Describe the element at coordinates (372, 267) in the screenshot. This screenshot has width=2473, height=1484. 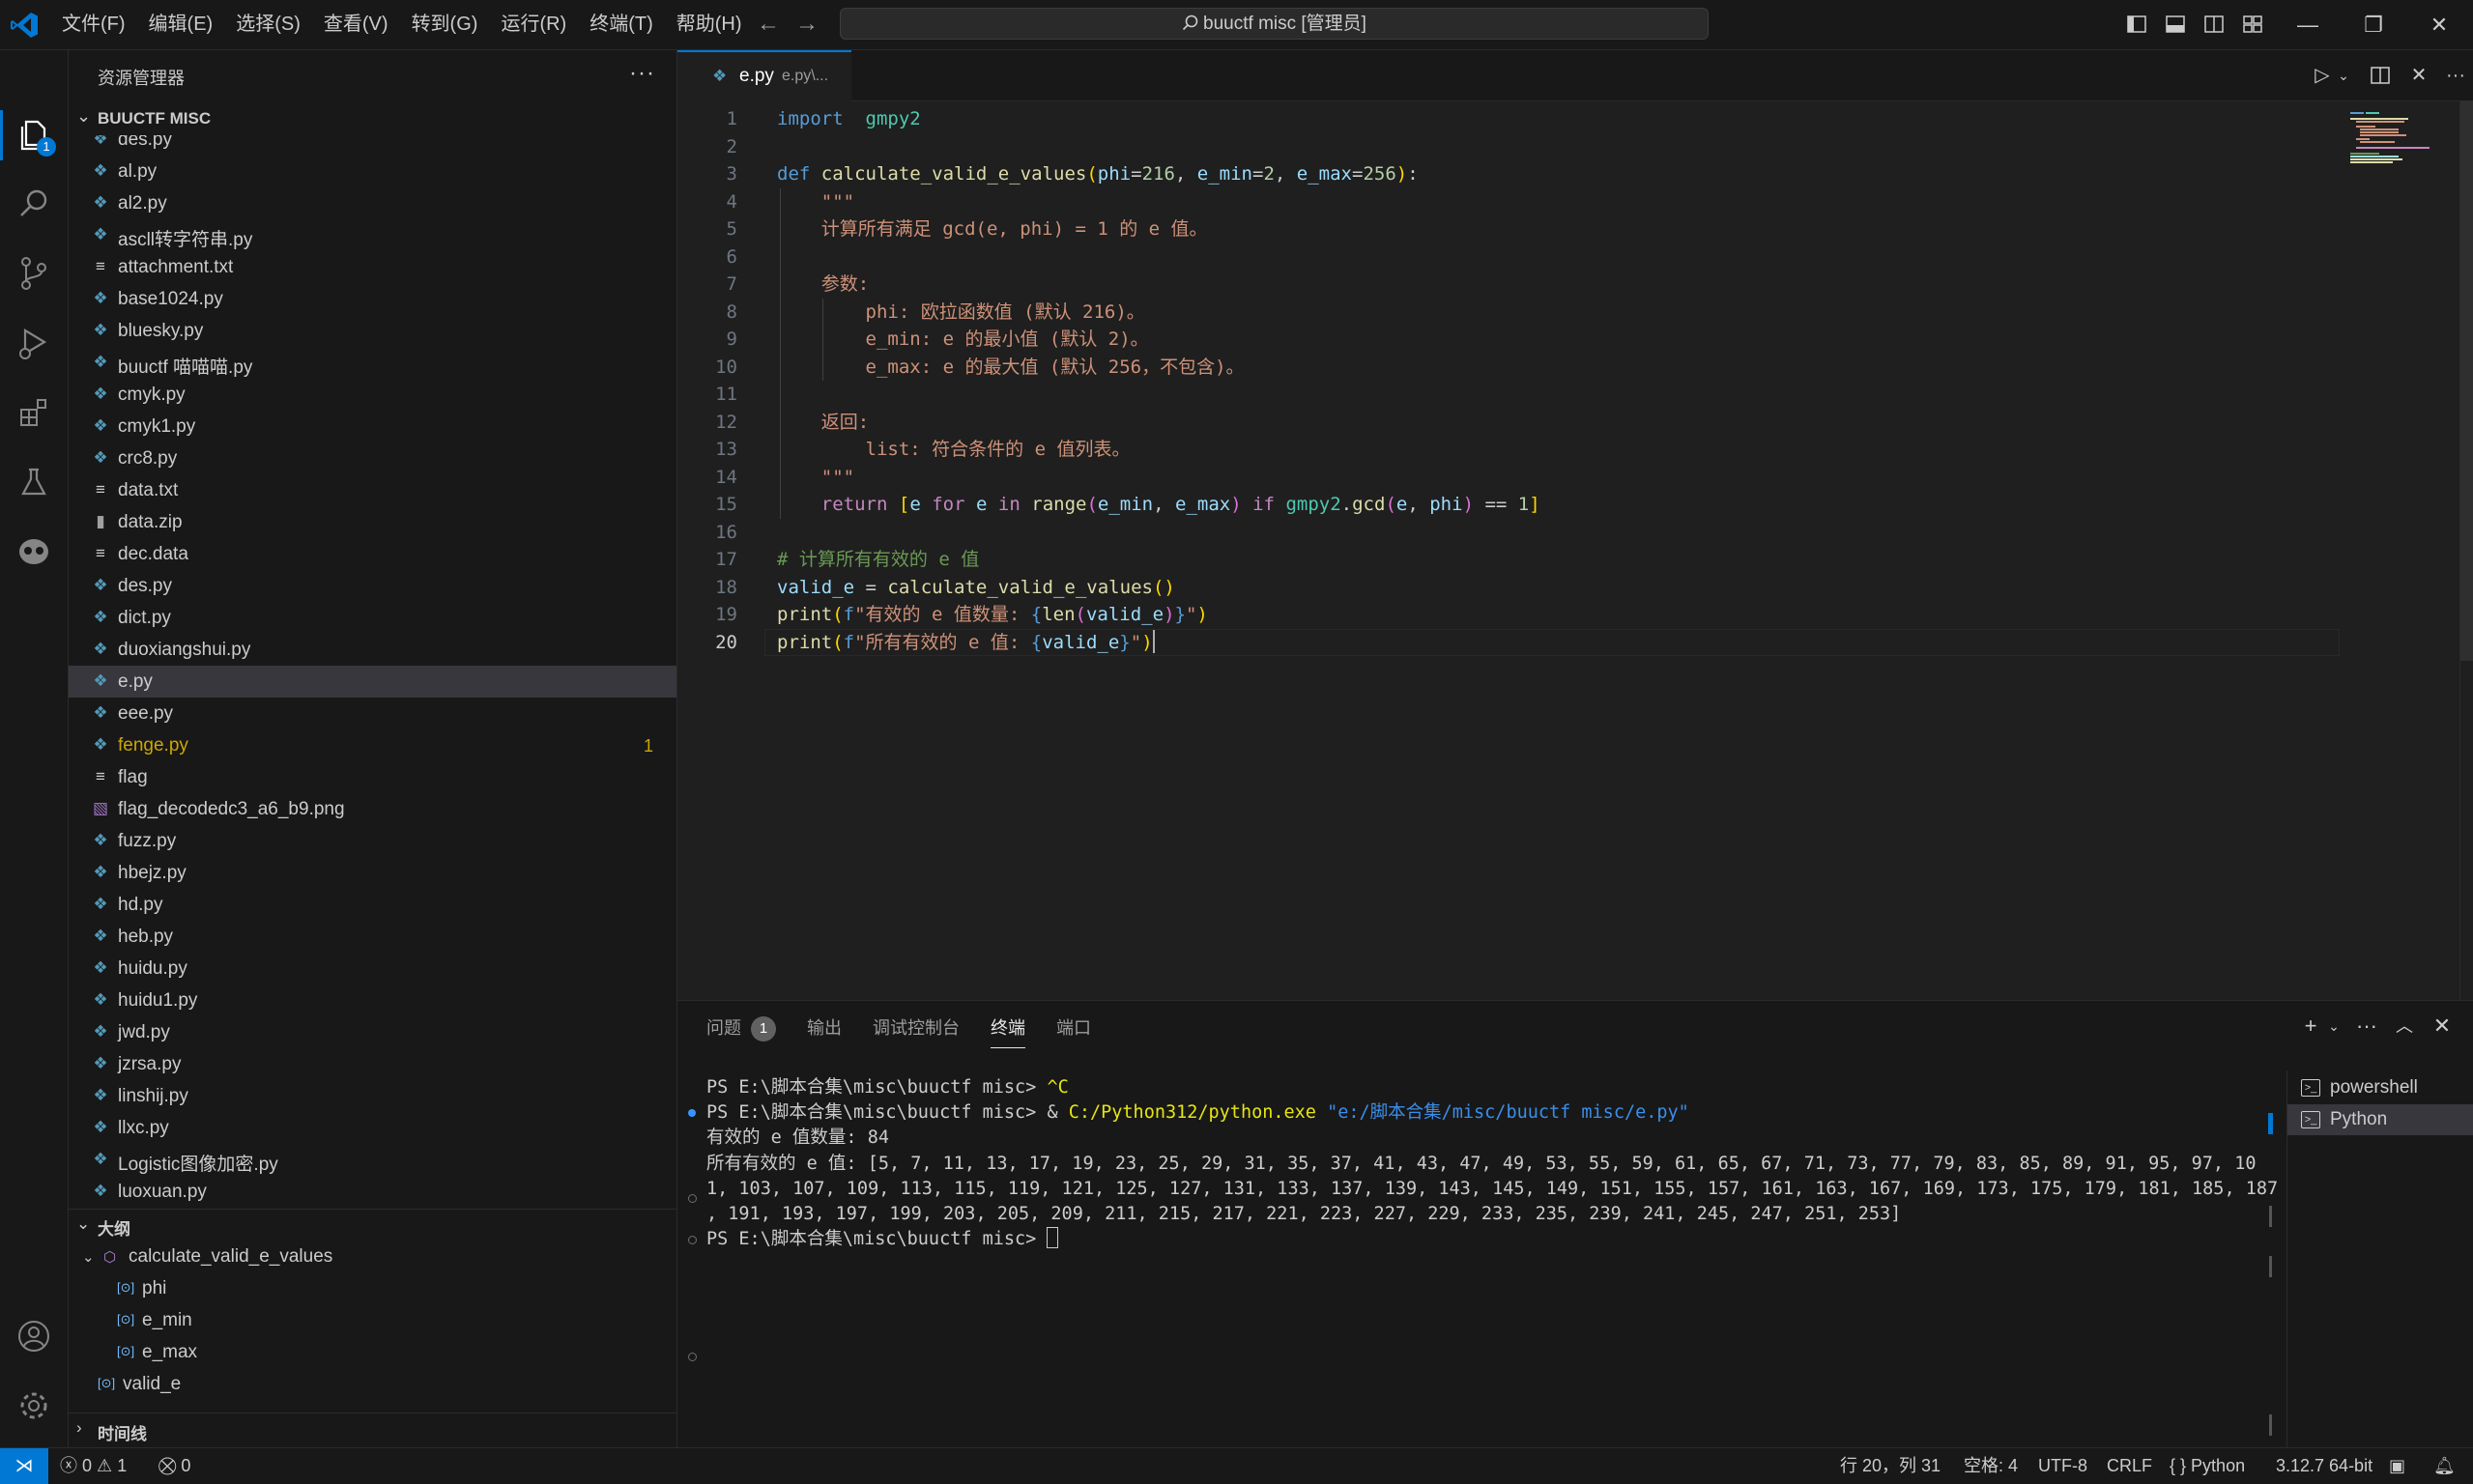
I see `file-item: ≡ attachment.txt` at that location.